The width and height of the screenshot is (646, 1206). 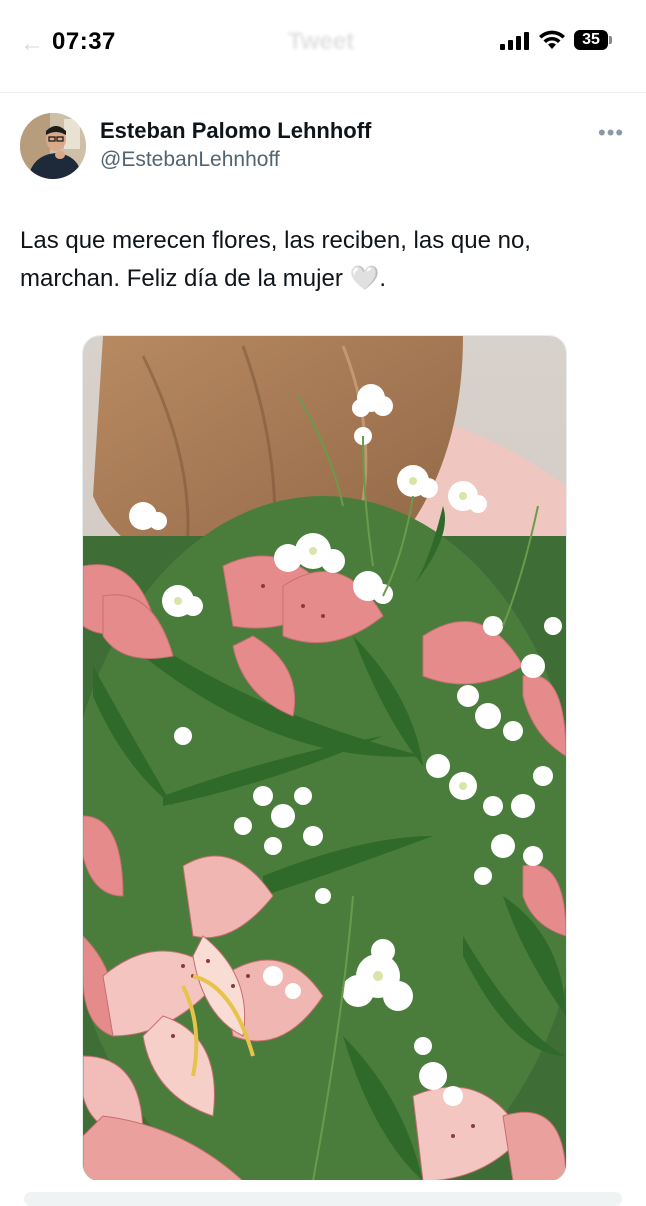 What do you see at coordinates (364, 278) in the screenshot?
I see `white-heart-emoji: 🤍` at bounding box center [364, 278].